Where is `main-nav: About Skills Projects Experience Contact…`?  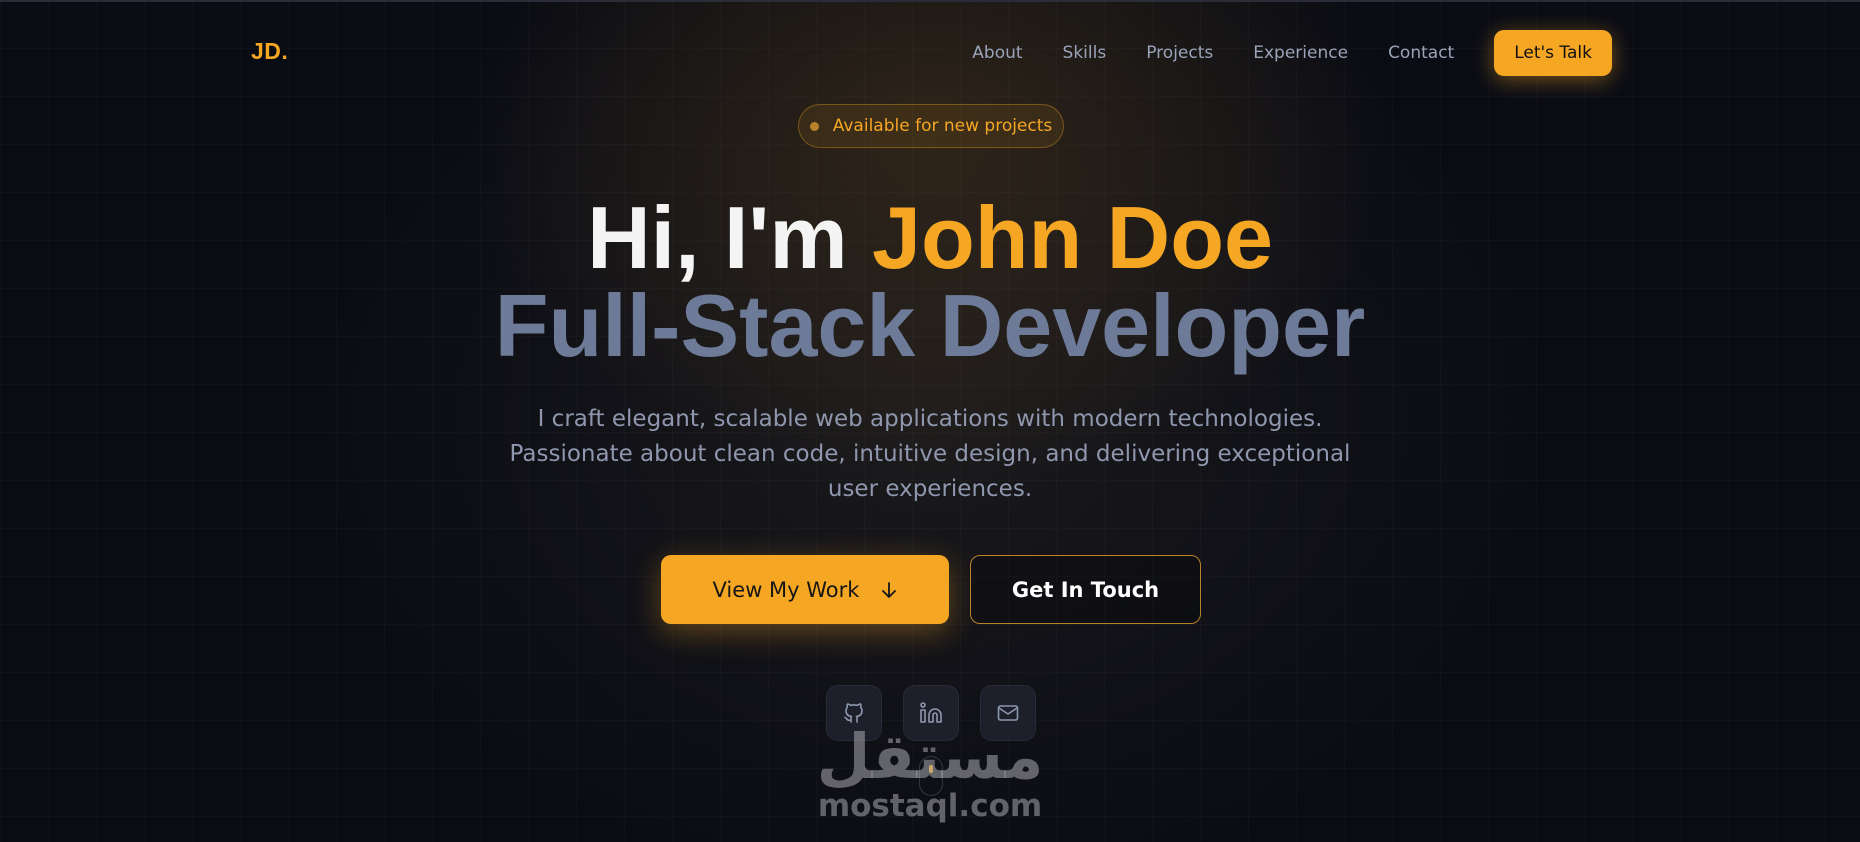 main-nav: About Skills Projects Experience Contact… is located at coordinates (1292, 53).